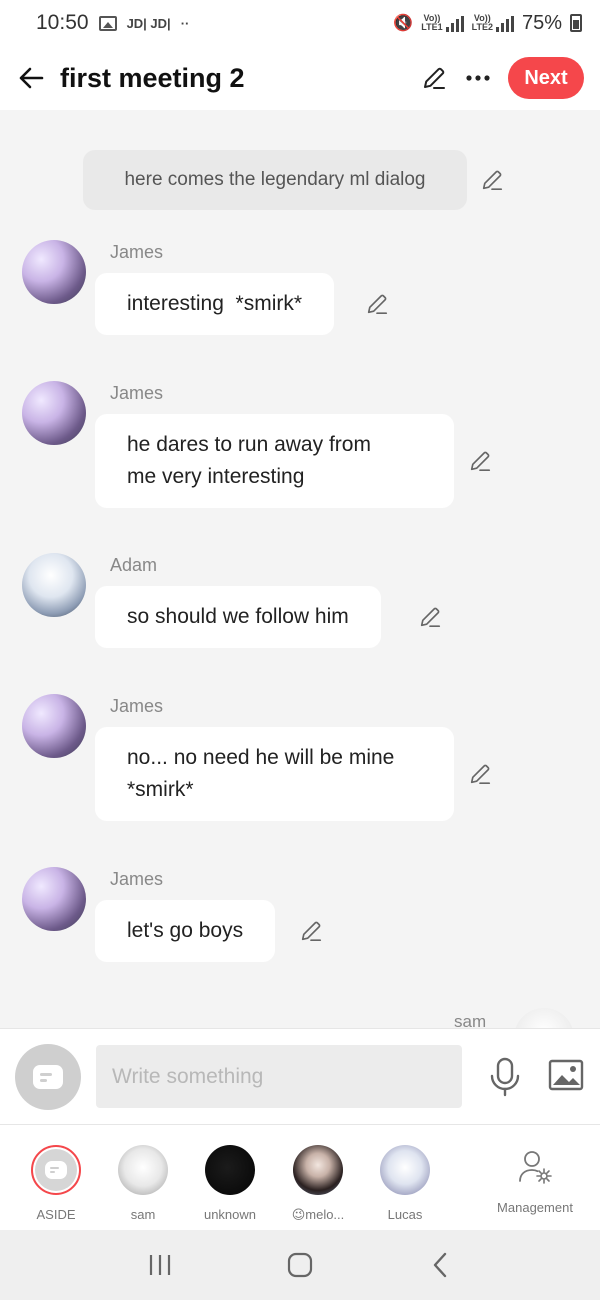 The height and width of the screenshot is (1300, 600). Describe the element at coordinates (216, 476) in the screenshot. I see `message-line: me very interesting` at that location.